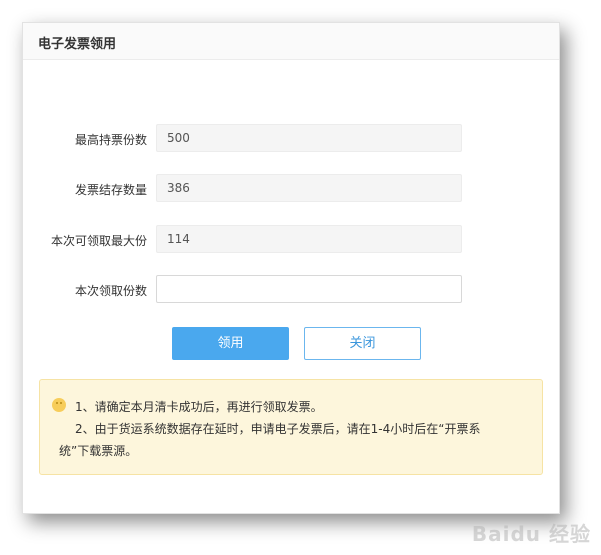  What do you see at coordinates (309, 188) in the screenshot?
I see `stock-quantity-field: 386` at bounding box center [309, 188].